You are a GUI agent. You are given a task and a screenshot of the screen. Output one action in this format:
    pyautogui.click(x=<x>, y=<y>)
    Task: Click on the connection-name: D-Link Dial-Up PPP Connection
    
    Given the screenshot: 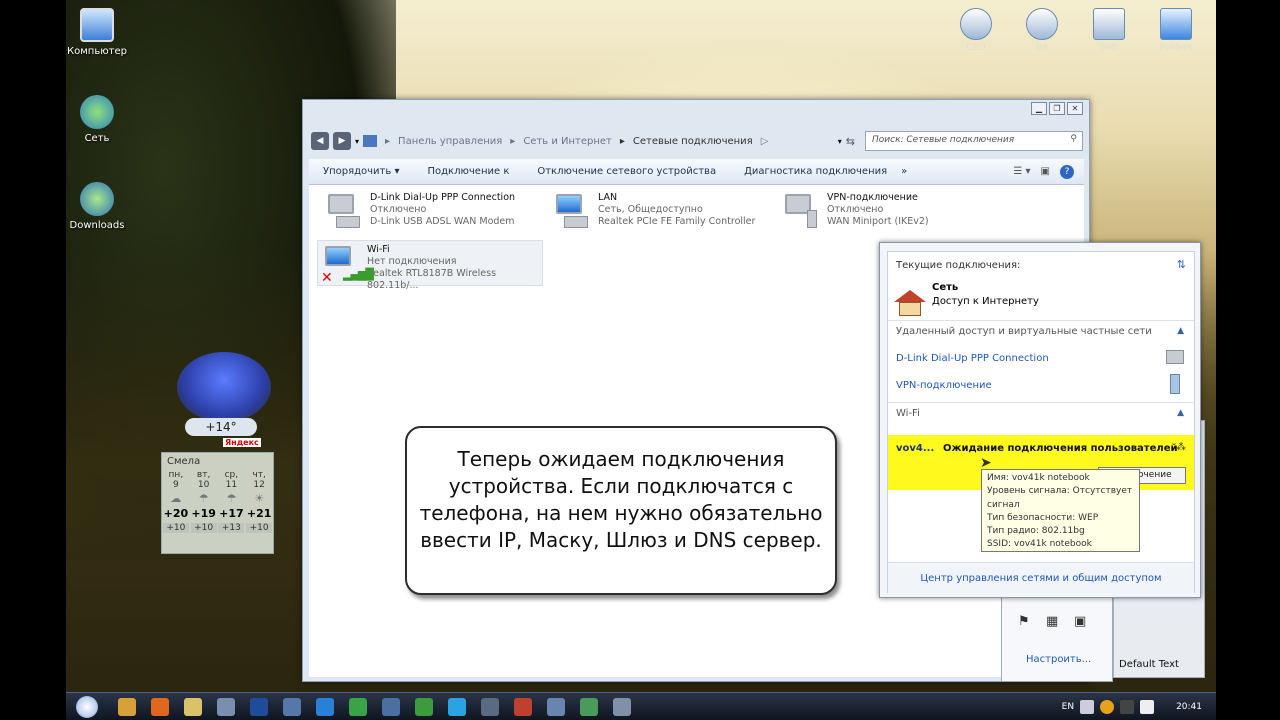 What is the action you would take?
    pyautogui.click(x=443, y=197)
    